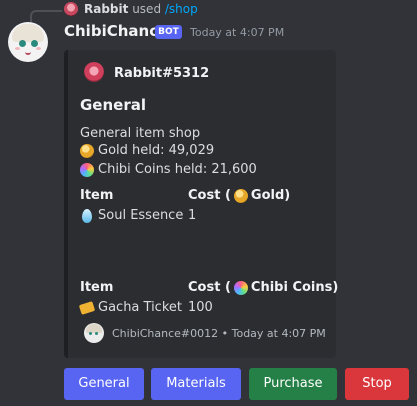 Image resolution: width=417 pixels, height=406 pixels. Describe the element at coordinates (106, 9) in the screenshot. I see `reply-username: Rabbit` at that location.